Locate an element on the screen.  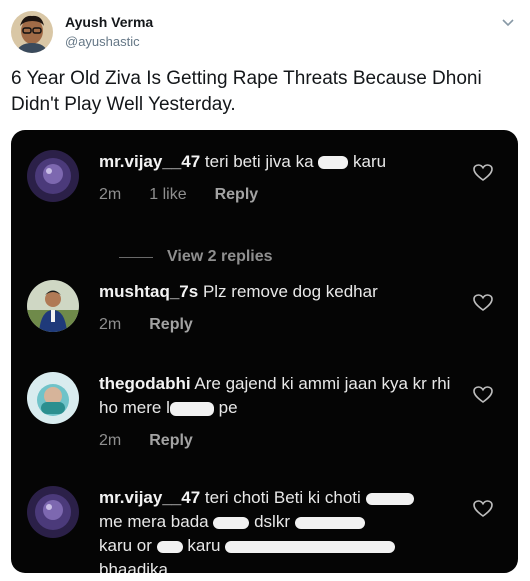
comment-text: mr.vijay__47 teri beti jiva ka karu is located at coordinates (279, 162).